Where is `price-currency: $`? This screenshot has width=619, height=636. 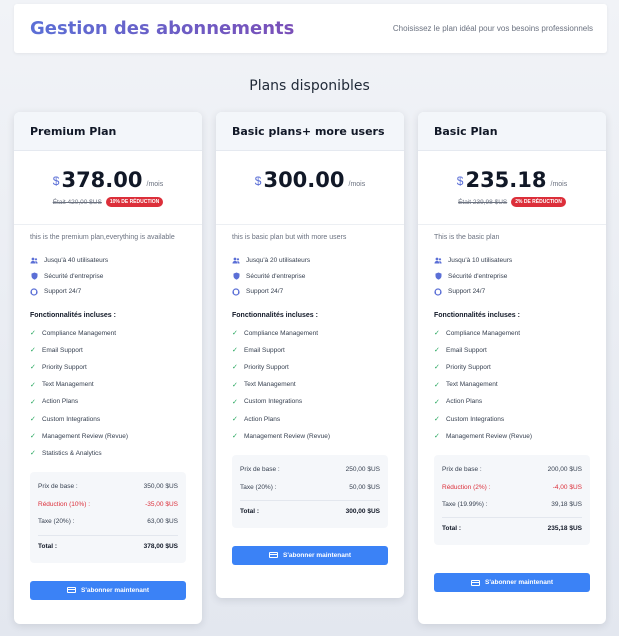 price-currency: $ is located at coordinates (258, 181).